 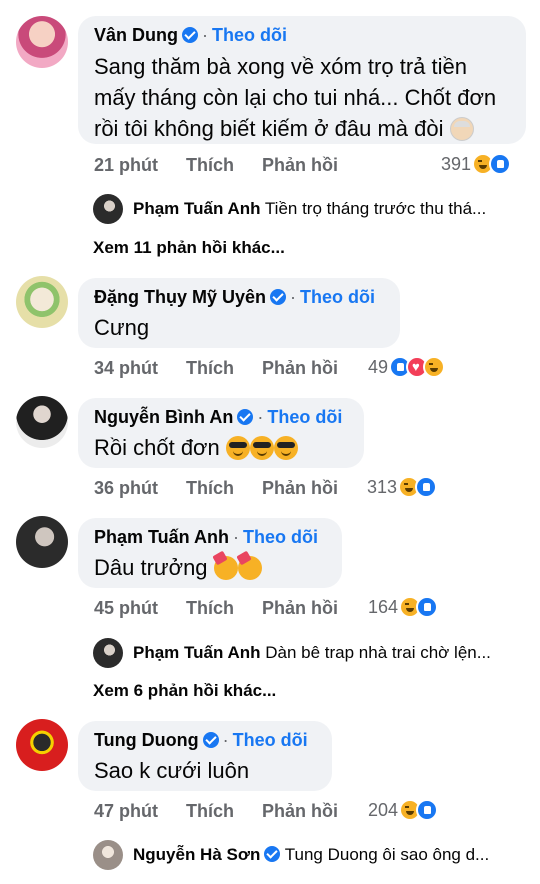 I want to click on comment-author: Đặng Thụy Mỹ Uyên · Theo dõi, so click(x=235, y=297).